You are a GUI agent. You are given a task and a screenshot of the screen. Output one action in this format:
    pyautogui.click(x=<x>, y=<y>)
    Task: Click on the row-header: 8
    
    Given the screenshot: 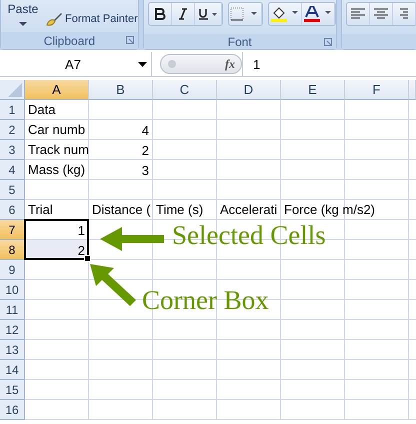 What is the action you would take?
    pyautogui.click(x=12, y=250)
    